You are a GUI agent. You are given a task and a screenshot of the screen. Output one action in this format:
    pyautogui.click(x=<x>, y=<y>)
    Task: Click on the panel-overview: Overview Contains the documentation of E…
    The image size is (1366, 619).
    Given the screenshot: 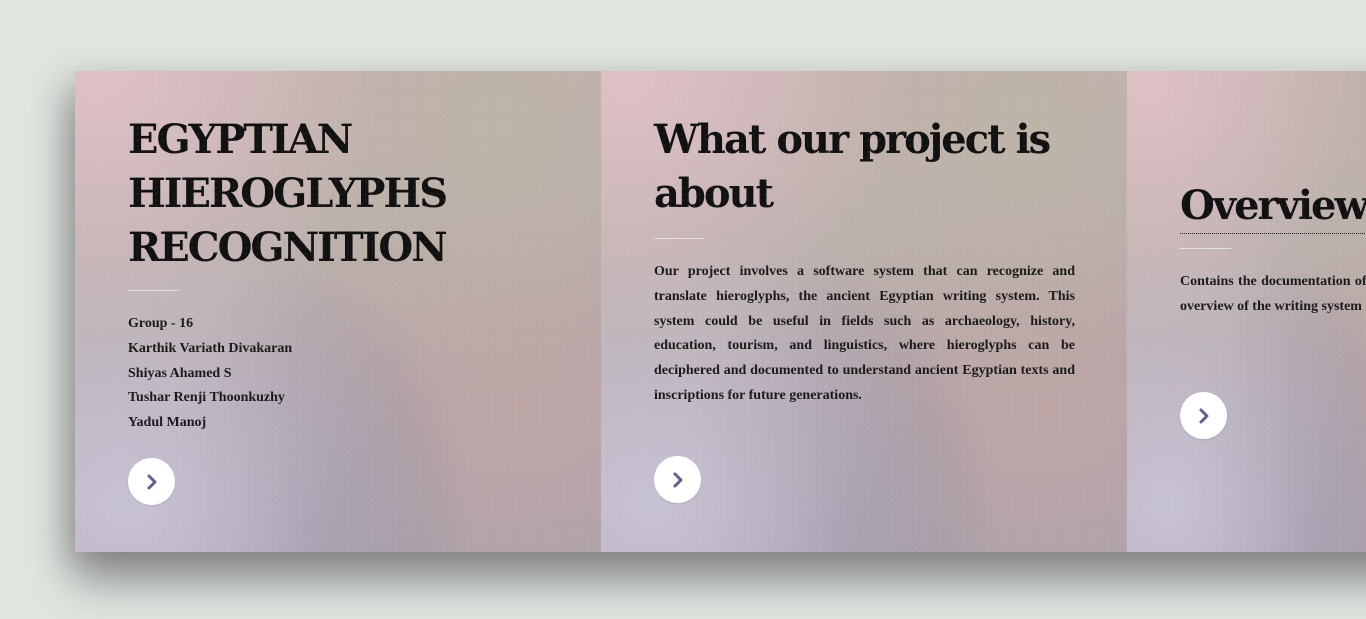 What is the action you would take?
    pyautogui.click(x=1246, y=311)
    